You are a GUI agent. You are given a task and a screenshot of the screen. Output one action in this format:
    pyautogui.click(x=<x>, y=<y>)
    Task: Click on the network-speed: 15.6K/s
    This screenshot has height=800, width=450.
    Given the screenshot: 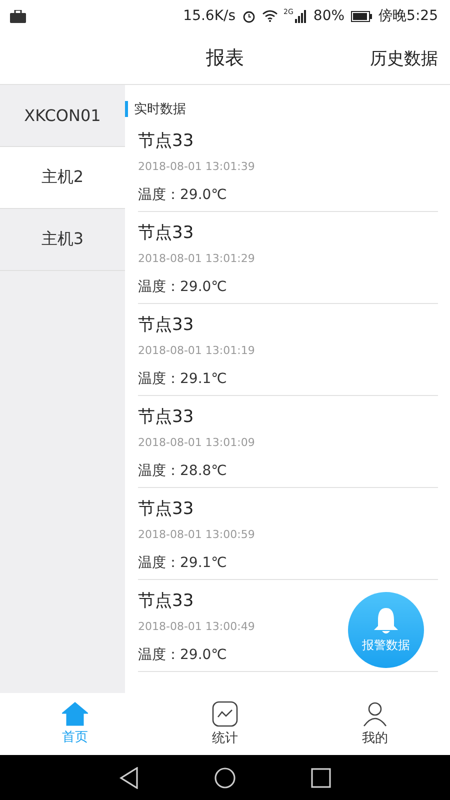 What is the action you would take?
    pyautogui.click(x=209, y=16)
    